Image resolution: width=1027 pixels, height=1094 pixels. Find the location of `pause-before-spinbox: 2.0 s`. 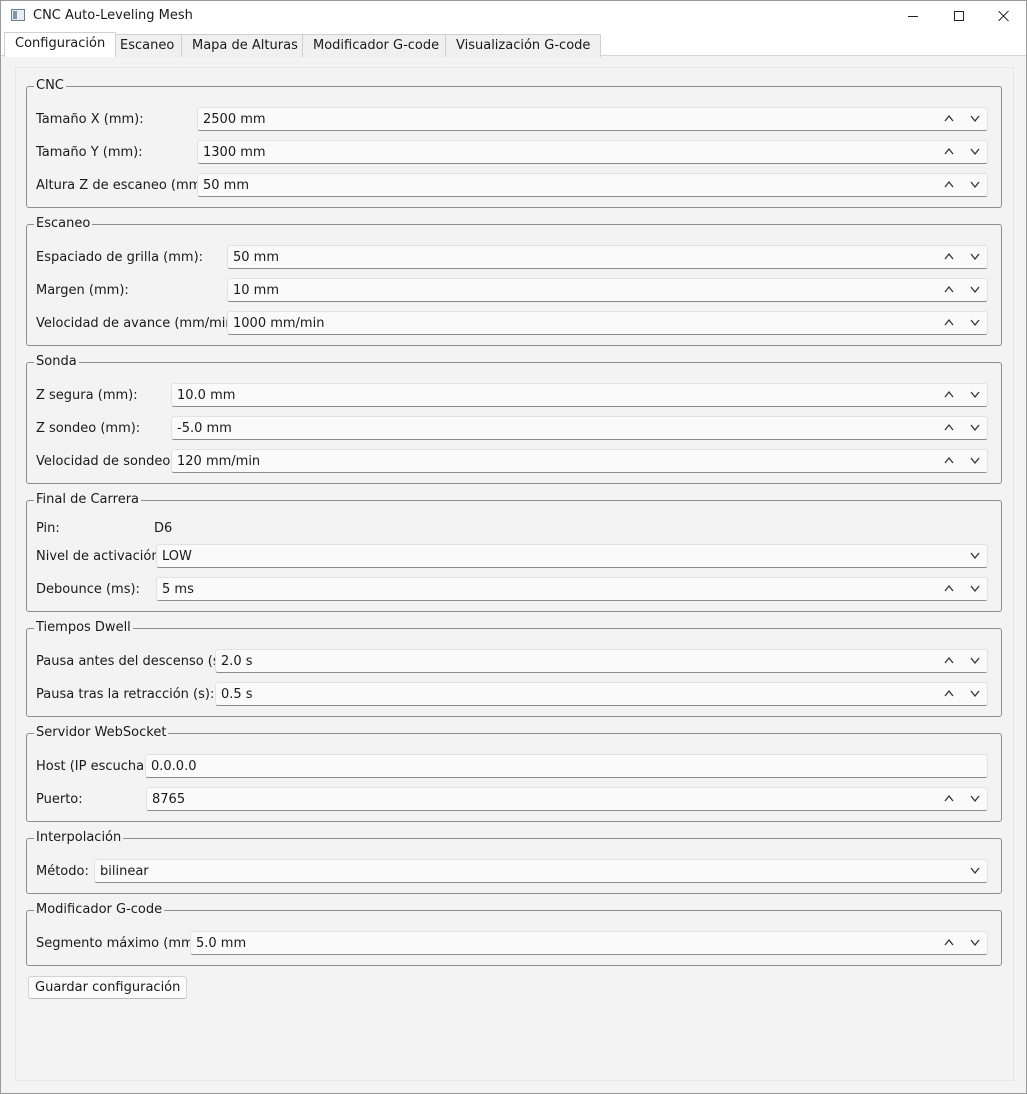

pause-before-spinbox: 2.0 s is located at coordinates (601, 661).